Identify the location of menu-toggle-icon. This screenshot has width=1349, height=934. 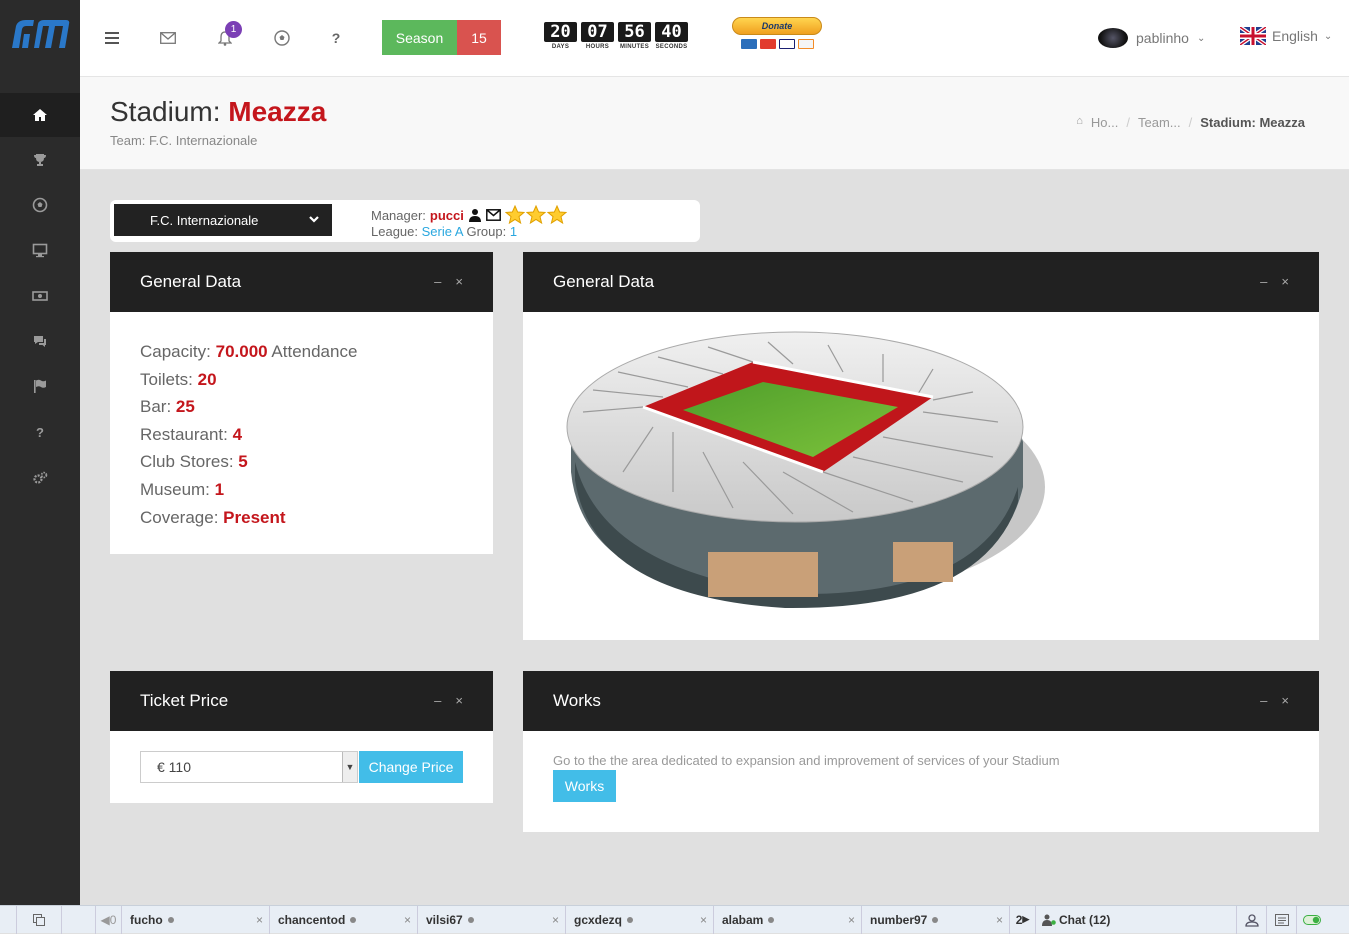
(112, 38).